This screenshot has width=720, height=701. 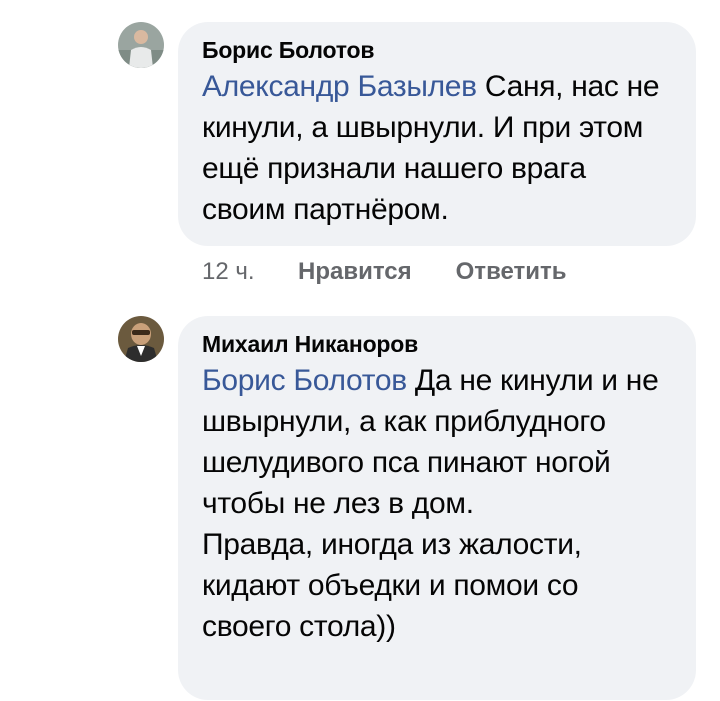 What do you see at coordinates (304, 380) in the screenshot?
I see `mention-link: Борис Болотов` at bounding box center [304, 380].